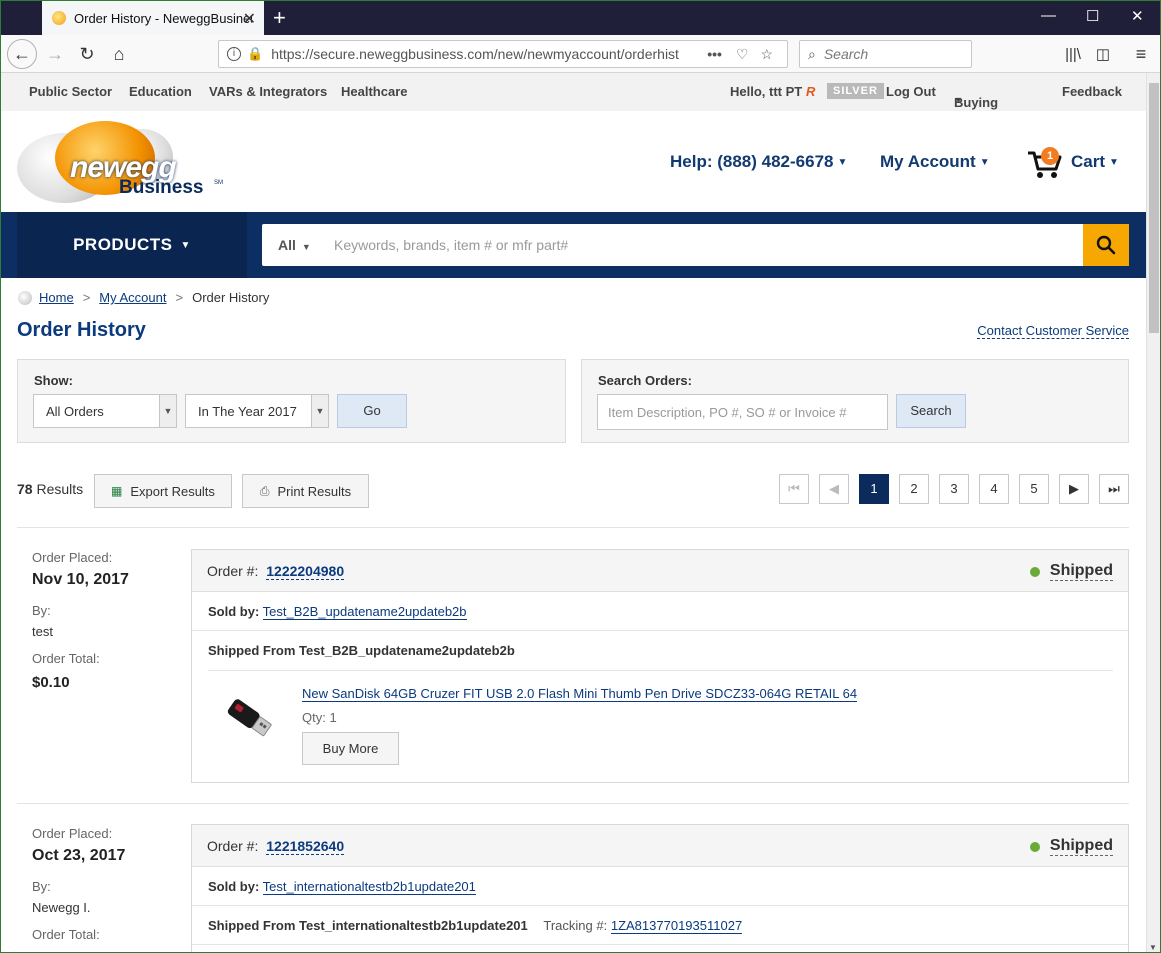  What do you see at coordinates (117, 491) in the screenshot?
I see `excel-icon: ▦` at bounding box center [117, 491].